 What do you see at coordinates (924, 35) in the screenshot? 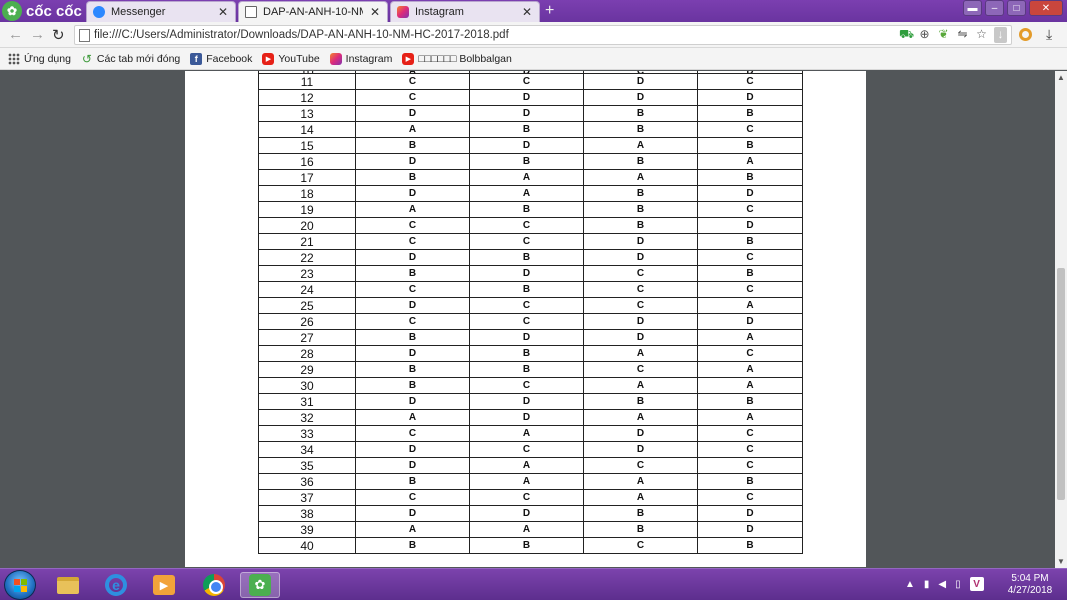
I see `zoom-icon: ⊕` at bounding box center [924, 35].